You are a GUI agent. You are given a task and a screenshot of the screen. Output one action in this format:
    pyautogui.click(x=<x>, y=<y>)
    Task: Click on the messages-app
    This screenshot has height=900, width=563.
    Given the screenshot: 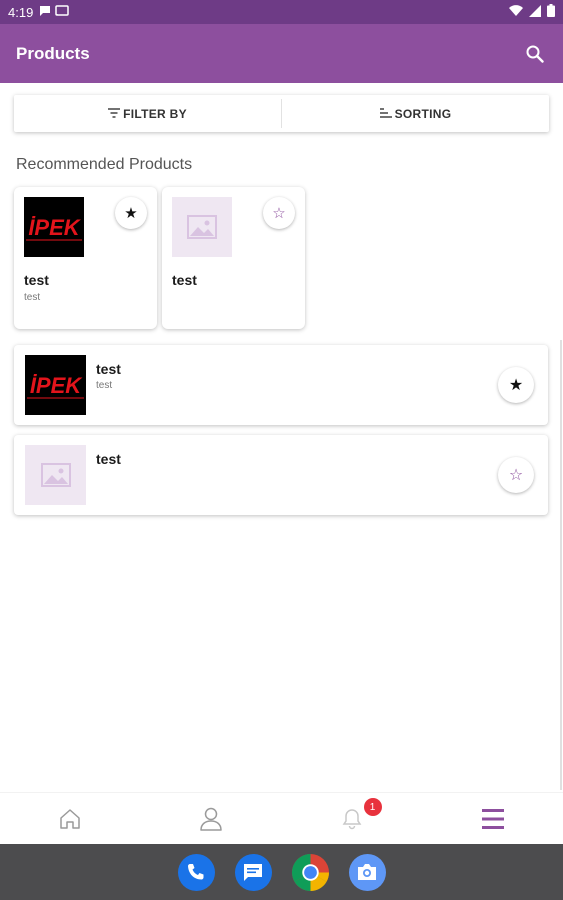 What is the action you would take?
    pyautogui.click(x=253, y=872)
    